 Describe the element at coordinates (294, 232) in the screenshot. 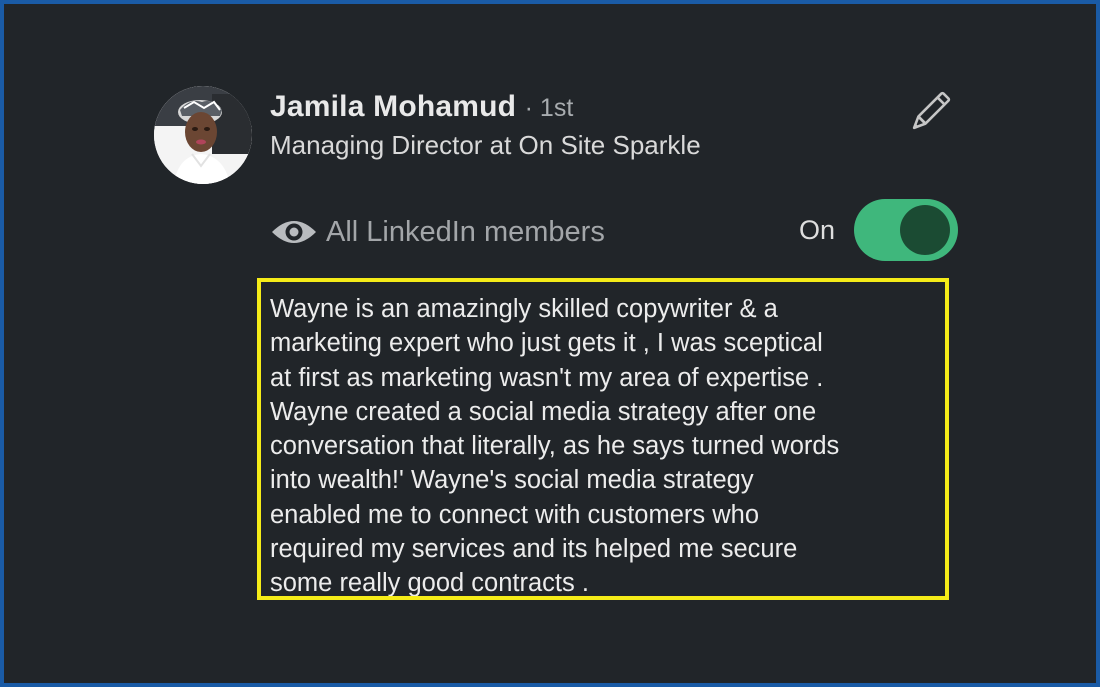

I see `eye-icon` at that location.